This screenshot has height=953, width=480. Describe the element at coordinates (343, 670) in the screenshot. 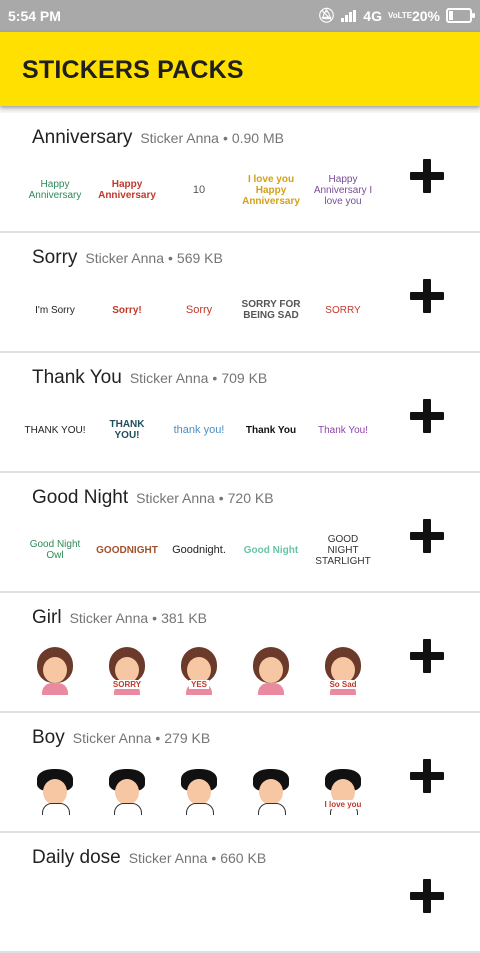

I see `sticker-thumbnail: So Sad` at that location.